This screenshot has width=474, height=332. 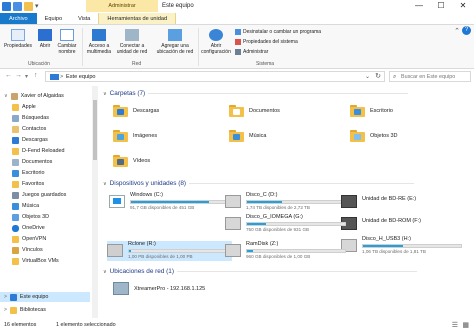 What do you see at coordinates (250, 251) in the screenshot?
I see `drive-usage-fill` at bounding box center [250, 251].